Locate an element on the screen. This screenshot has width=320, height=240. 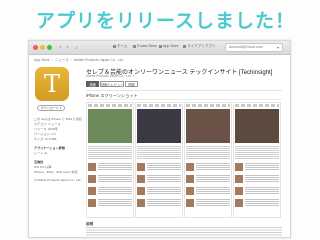
tab-my-apps: マイアプリ is located at coordinates (194, 46).